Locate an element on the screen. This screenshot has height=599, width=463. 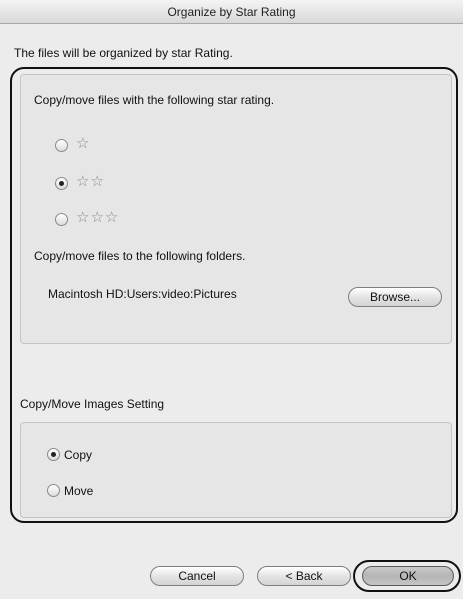
window-titlebar: Organize by Star Rating is located at coordinates (231, 12).